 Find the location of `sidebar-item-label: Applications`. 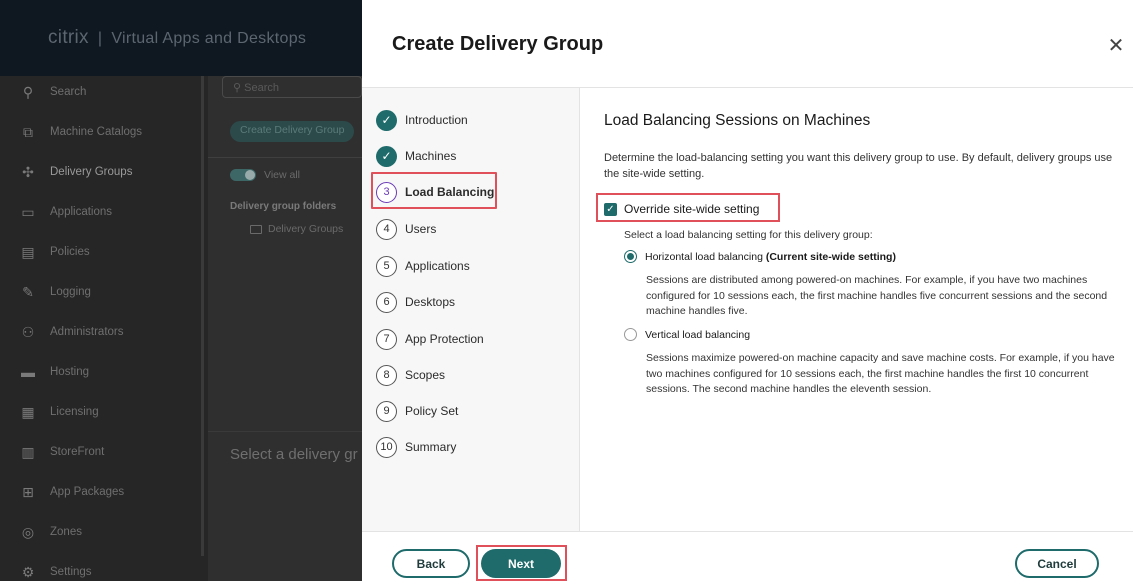

sidebar-item-label: Applications is located at coordinates (81, 212).